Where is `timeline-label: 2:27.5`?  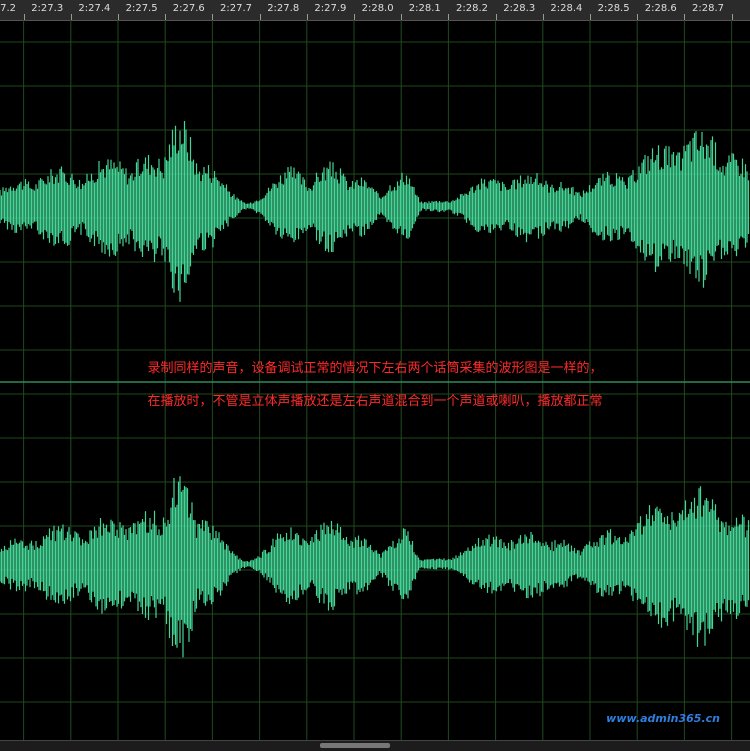
timeline-label: 2:27.5 is located at coordinates (141, 8).